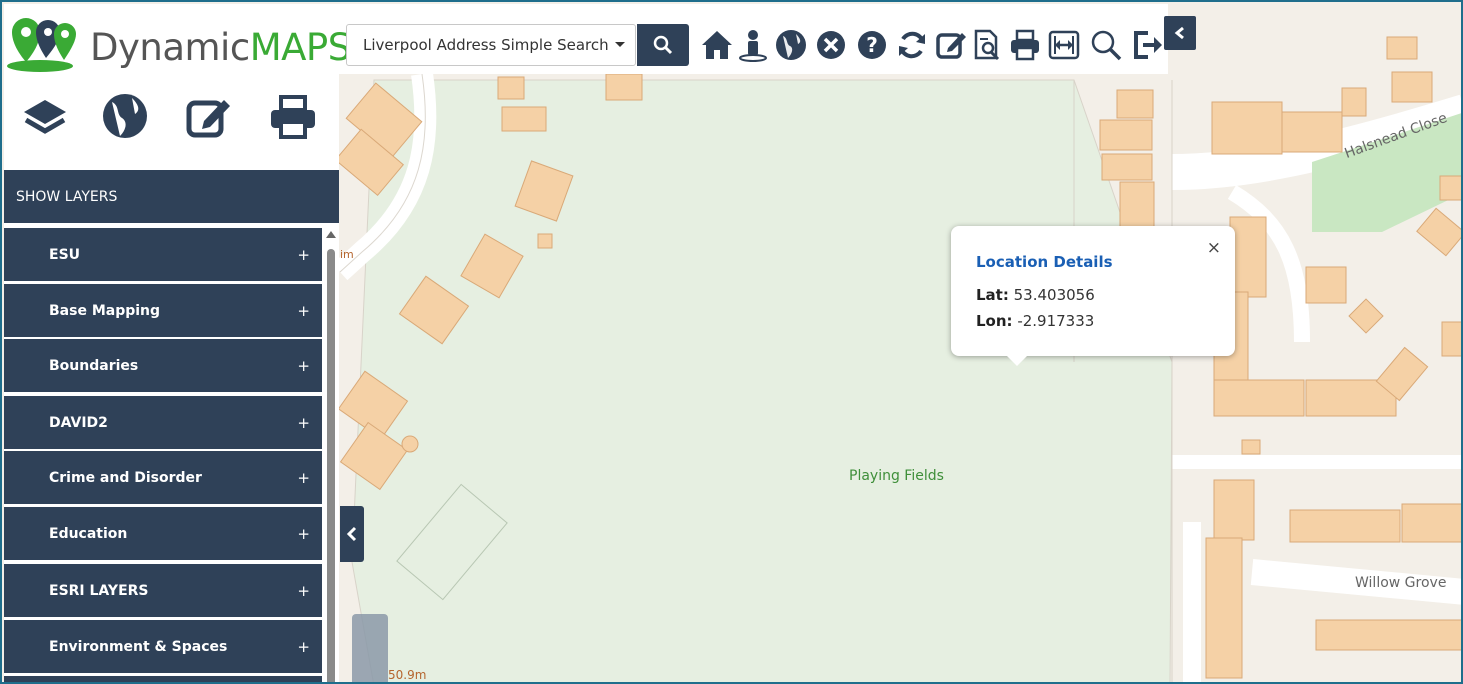 This screenshot has height=684, width=1463. Describe the element at coordinates (912, 45) in the screenshot. I see `refresh-icon` at that location.